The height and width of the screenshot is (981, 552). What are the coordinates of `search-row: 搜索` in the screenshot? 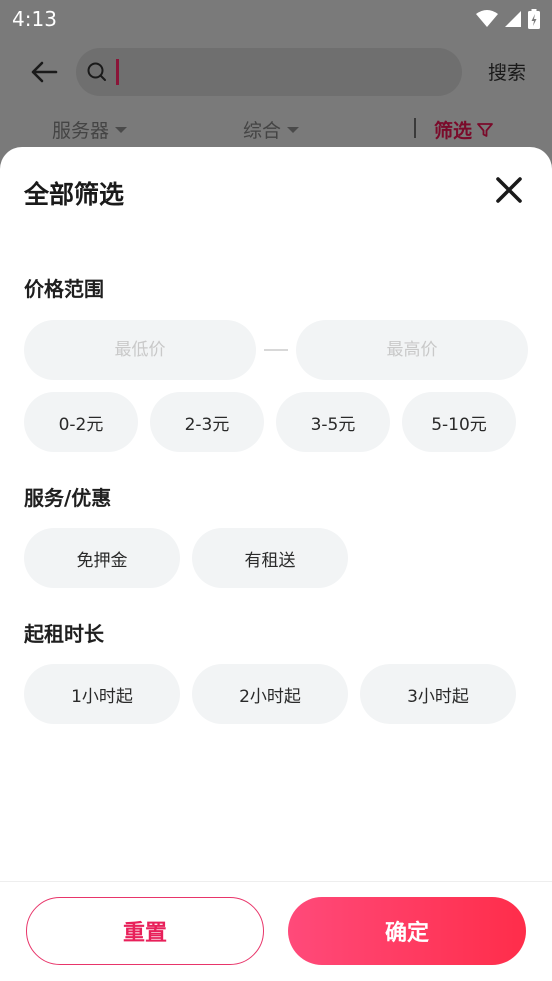 It's located at (276, 72).